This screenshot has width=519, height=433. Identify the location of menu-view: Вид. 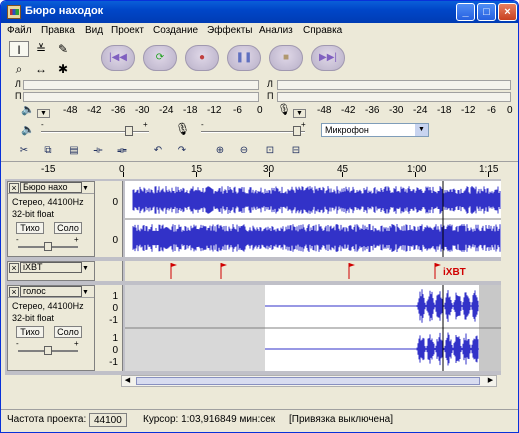
(94, 30).